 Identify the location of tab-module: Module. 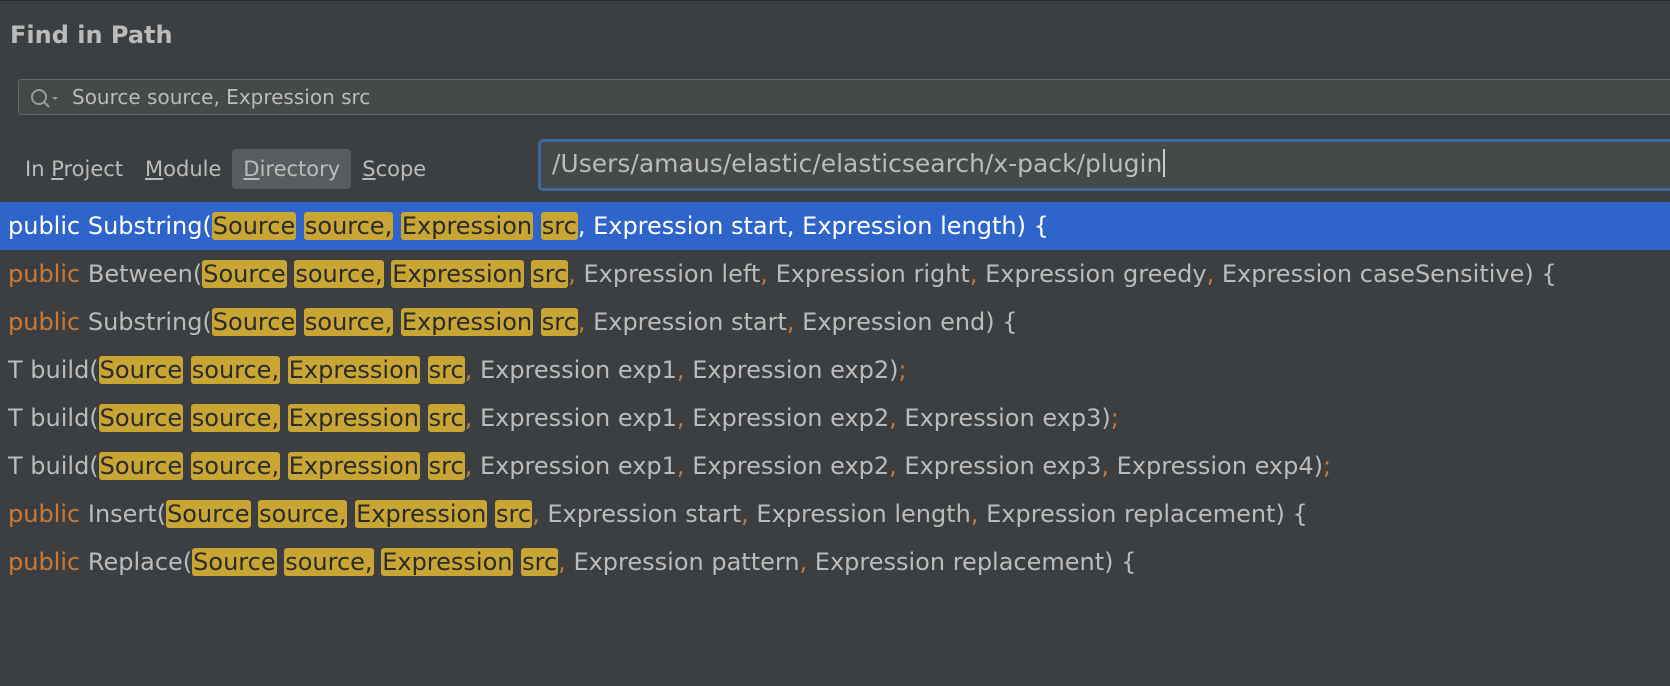
(183, 169).